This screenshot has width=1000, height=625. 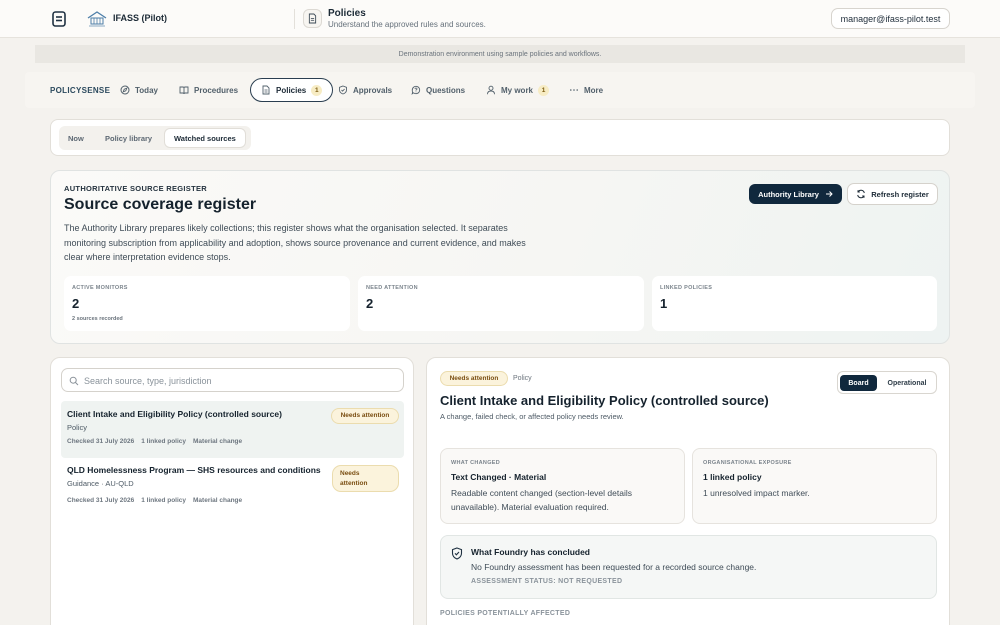 What do you see at coordinates (125, 90) in the screenshot?
I see `compass-icon` at bounding box center [125, 90].